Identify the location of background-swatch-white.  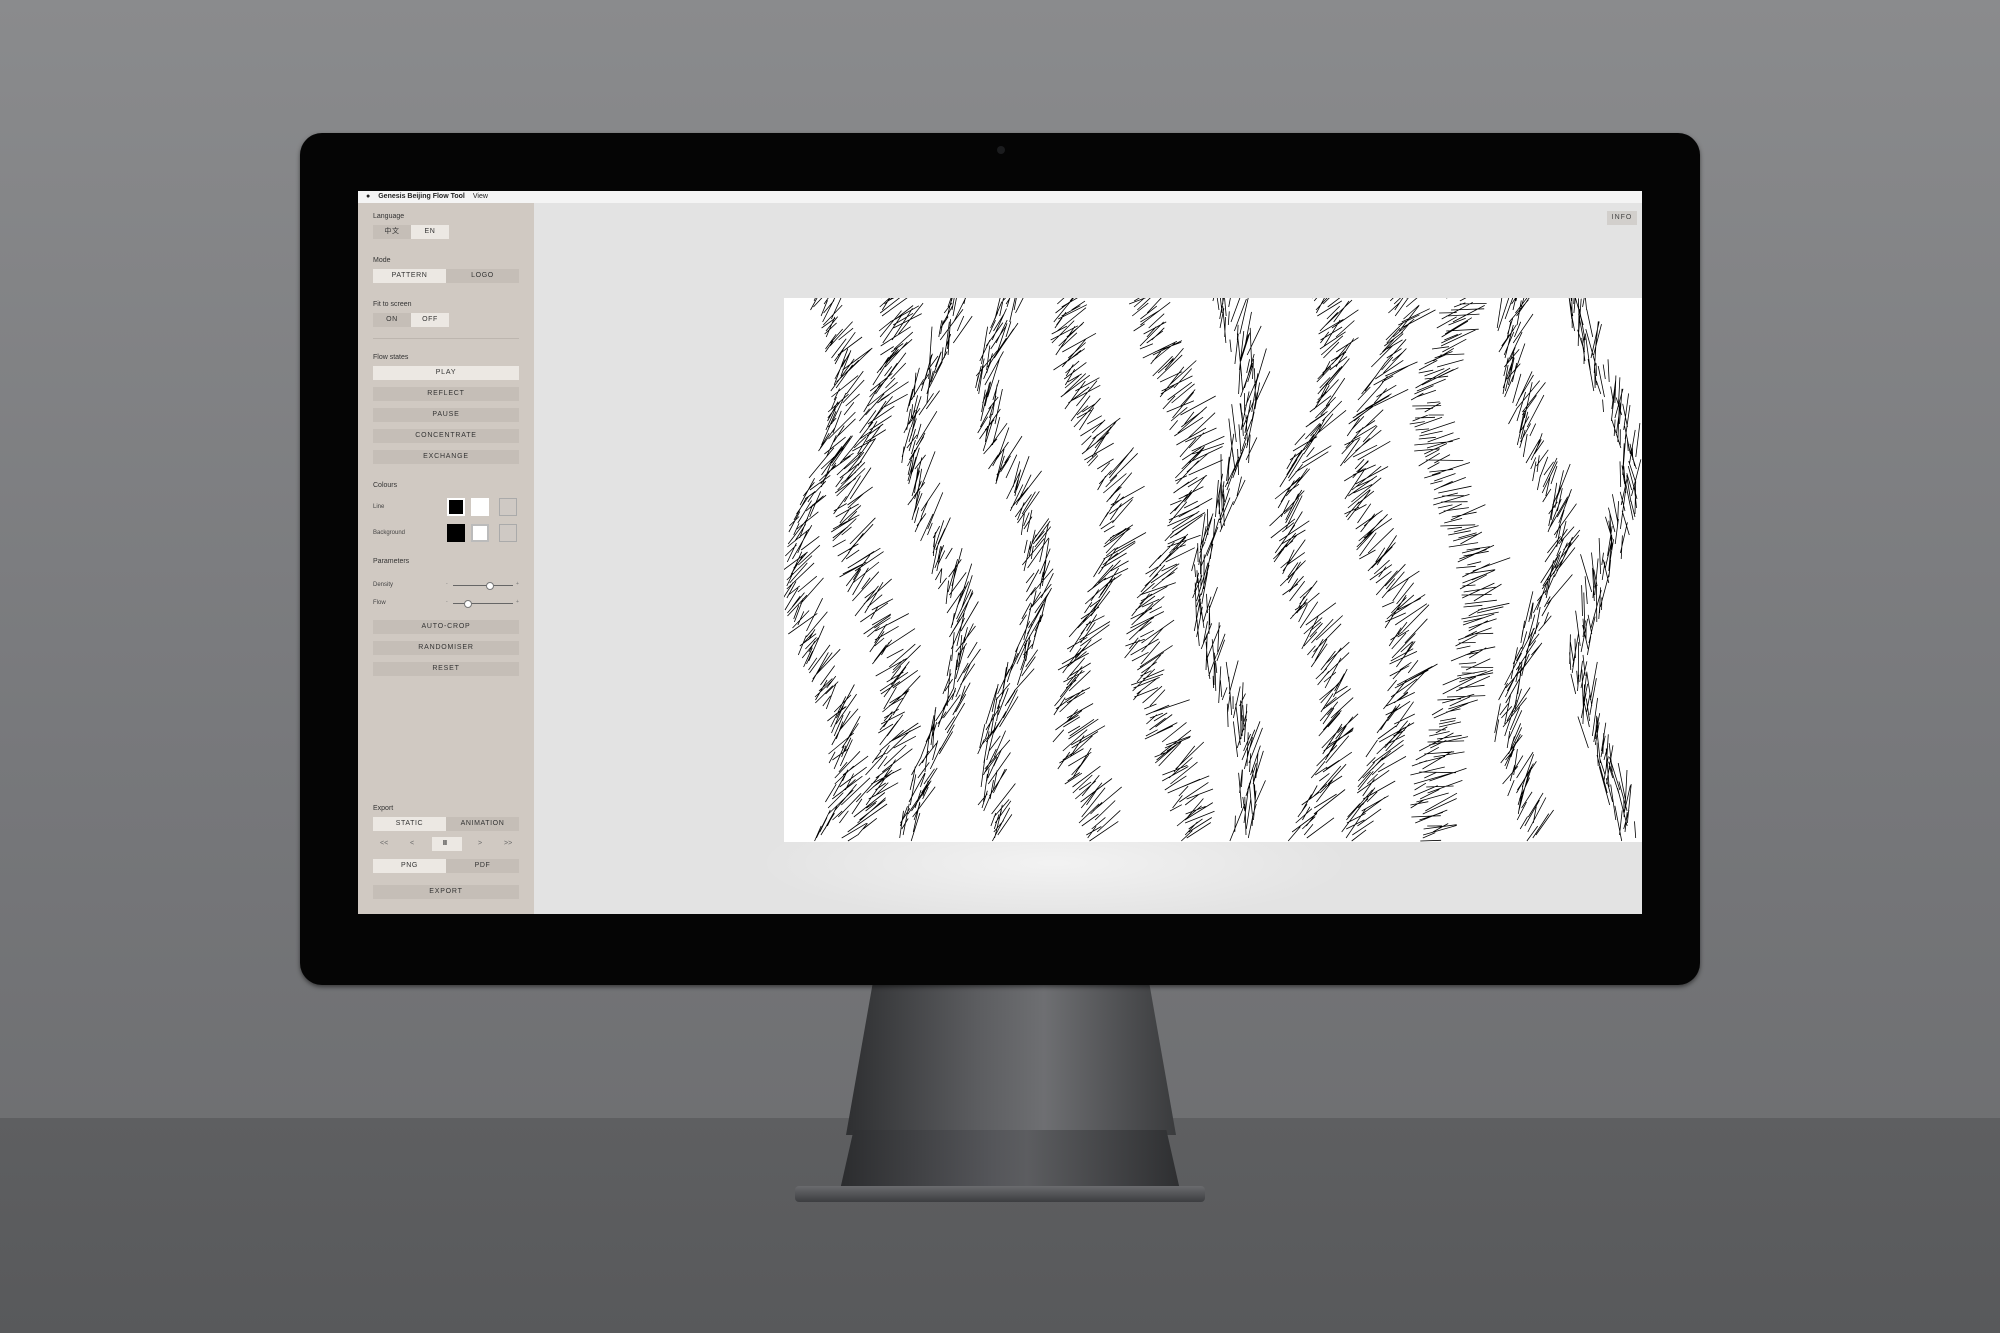
(480, 533).